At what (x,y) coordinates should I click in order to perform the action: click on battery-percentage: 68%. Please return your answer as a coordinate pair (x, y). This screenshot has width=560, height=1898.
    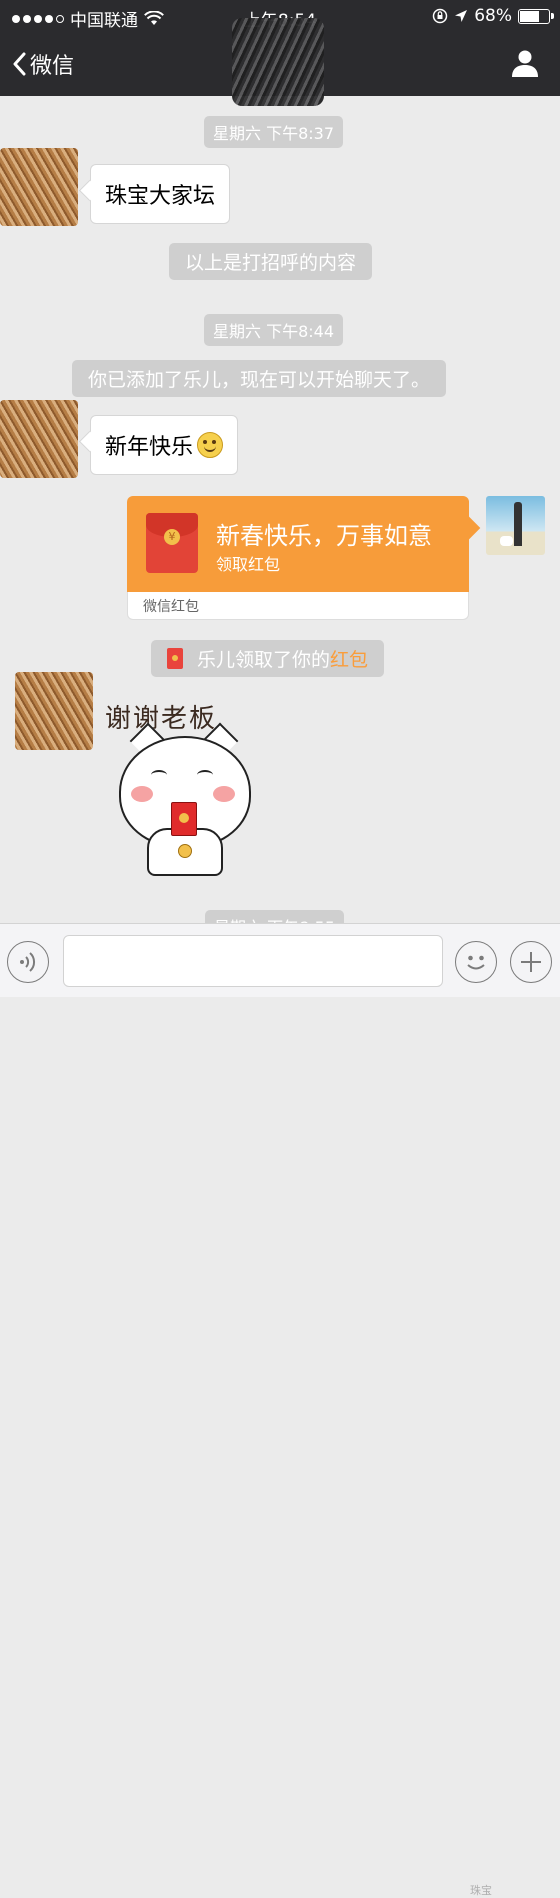
    Looking at the image, I should click on (493, 16).